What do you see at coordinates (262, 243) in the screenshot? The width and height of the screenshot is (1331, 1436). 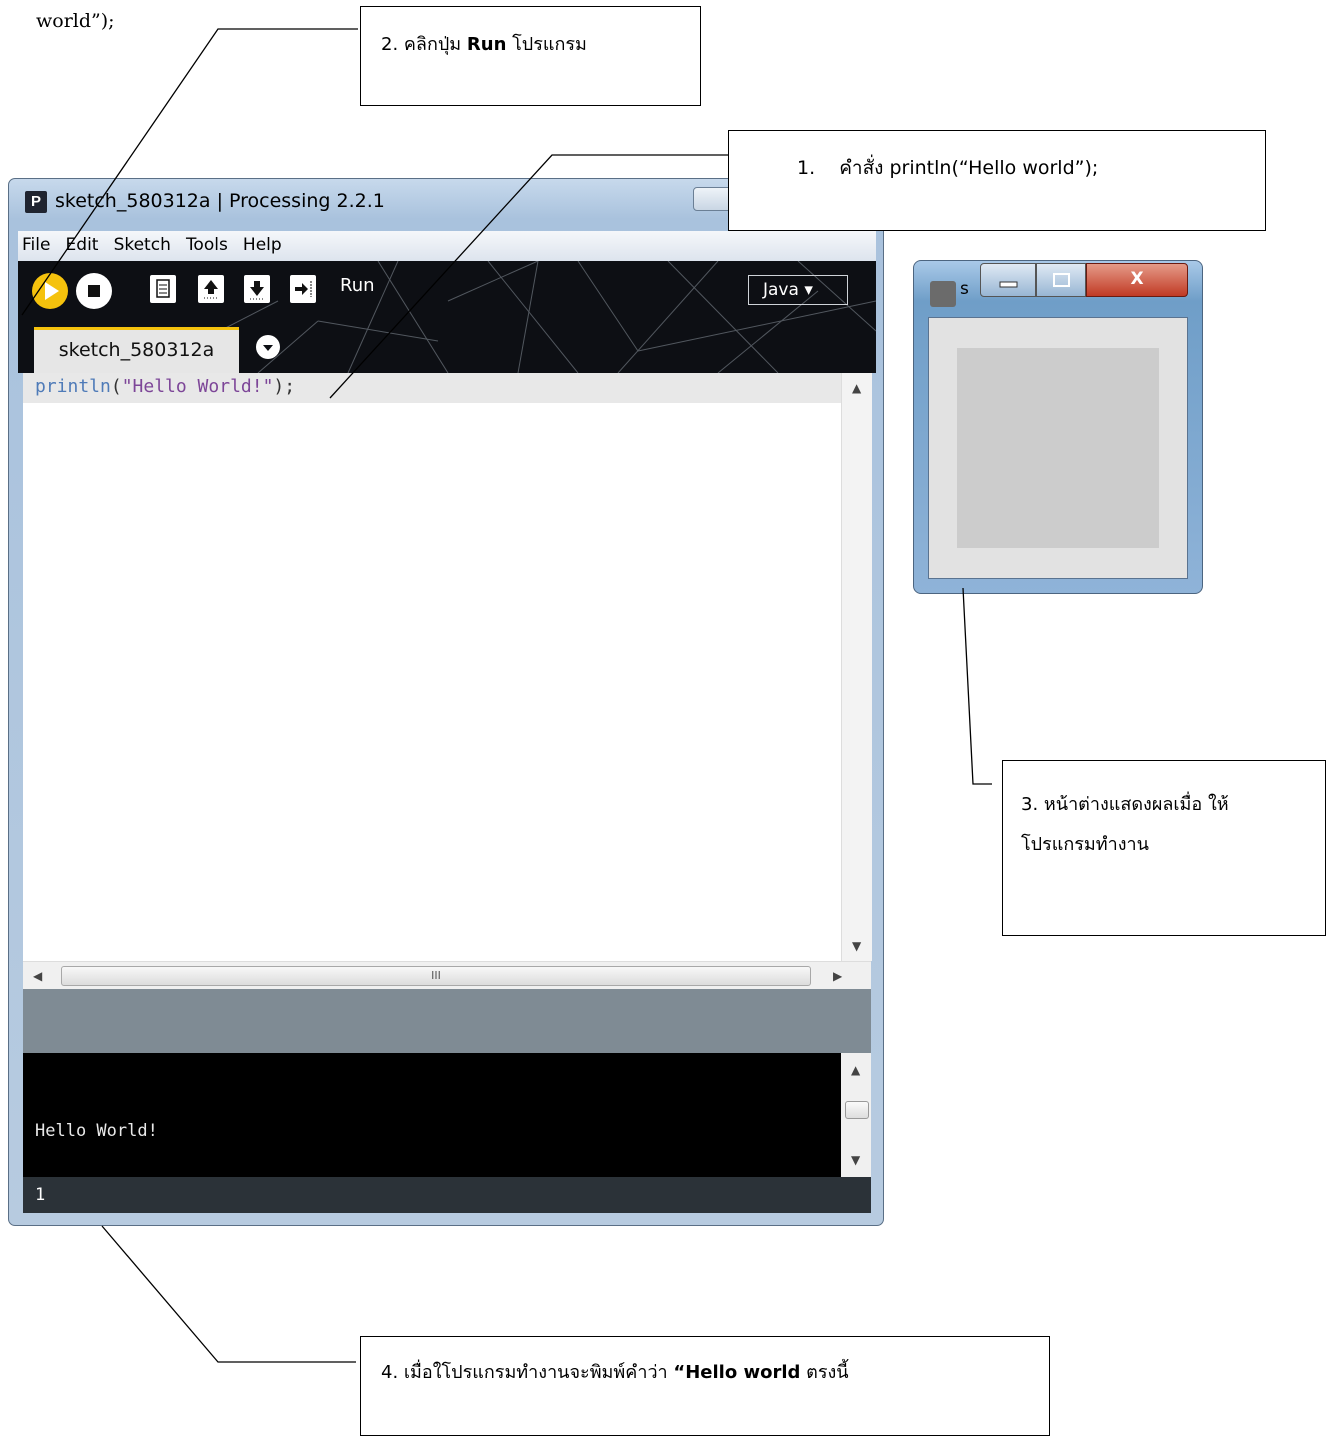 I see `menu-help: Help` at bounding box center [262, 243].